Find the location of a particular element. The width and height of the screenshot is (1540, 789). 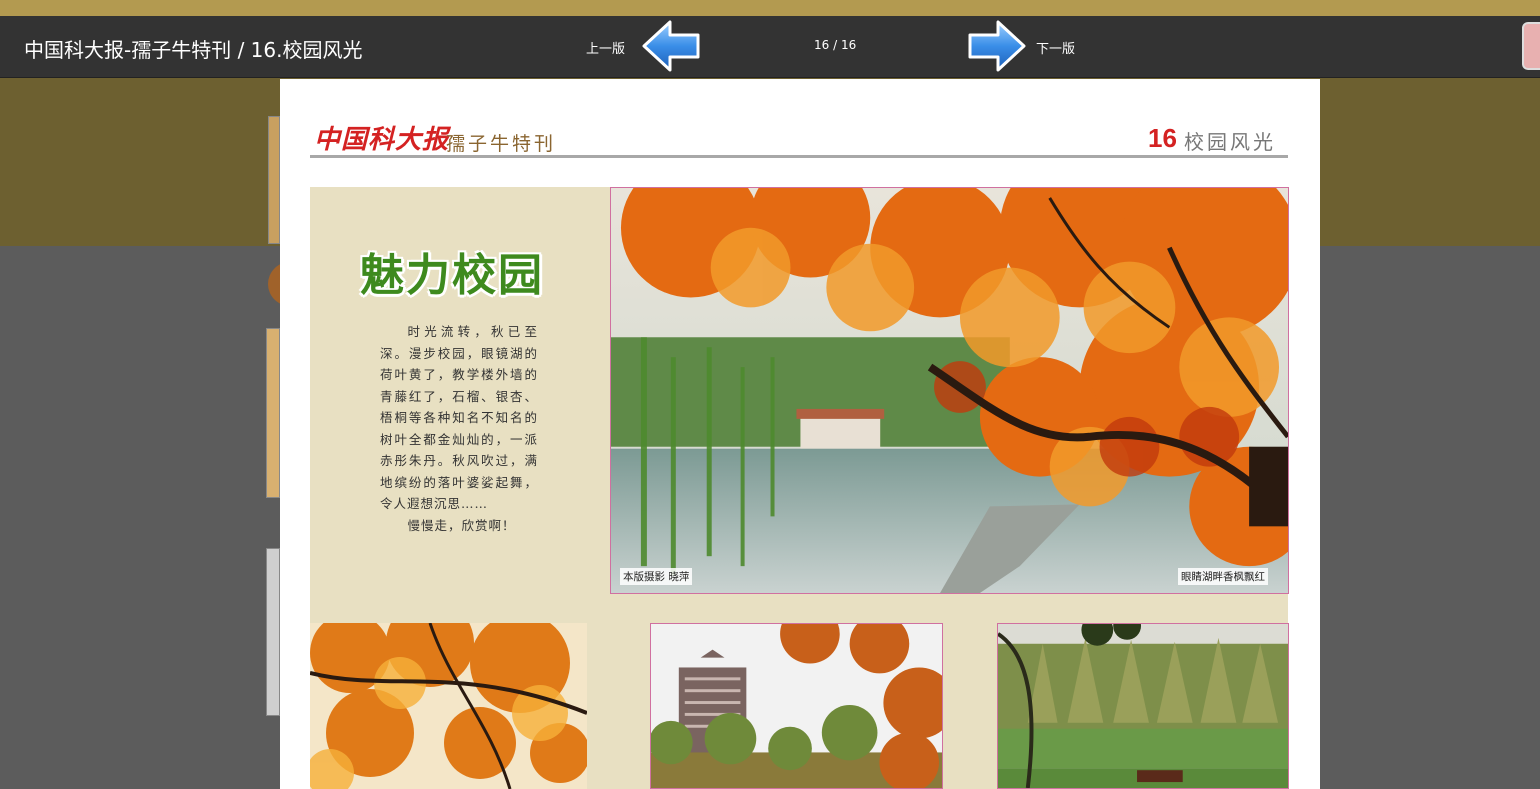

main-photo-caption: 眼睛湖畔香枫飘红 is located at coordinates (1223, 576).